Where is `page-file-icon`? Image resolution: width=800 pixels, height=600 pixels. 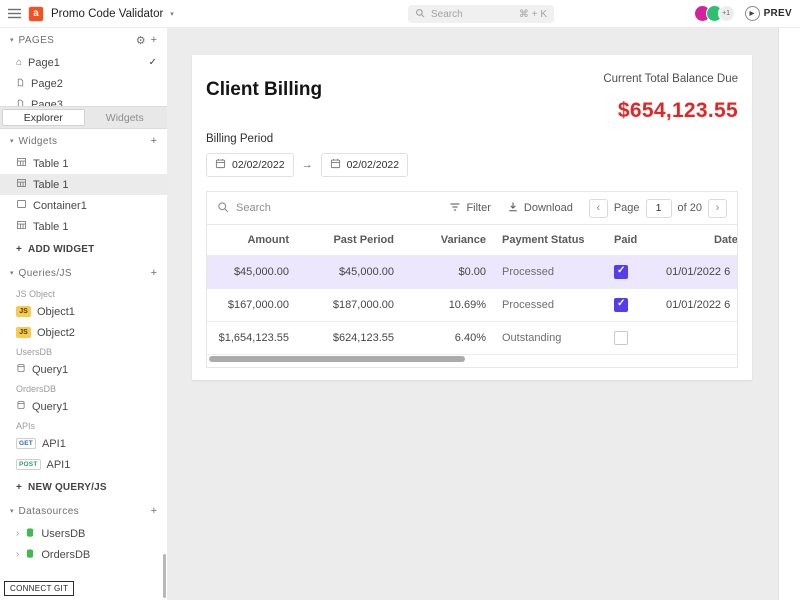 page-file-icon is located at coordinates (20, 102).